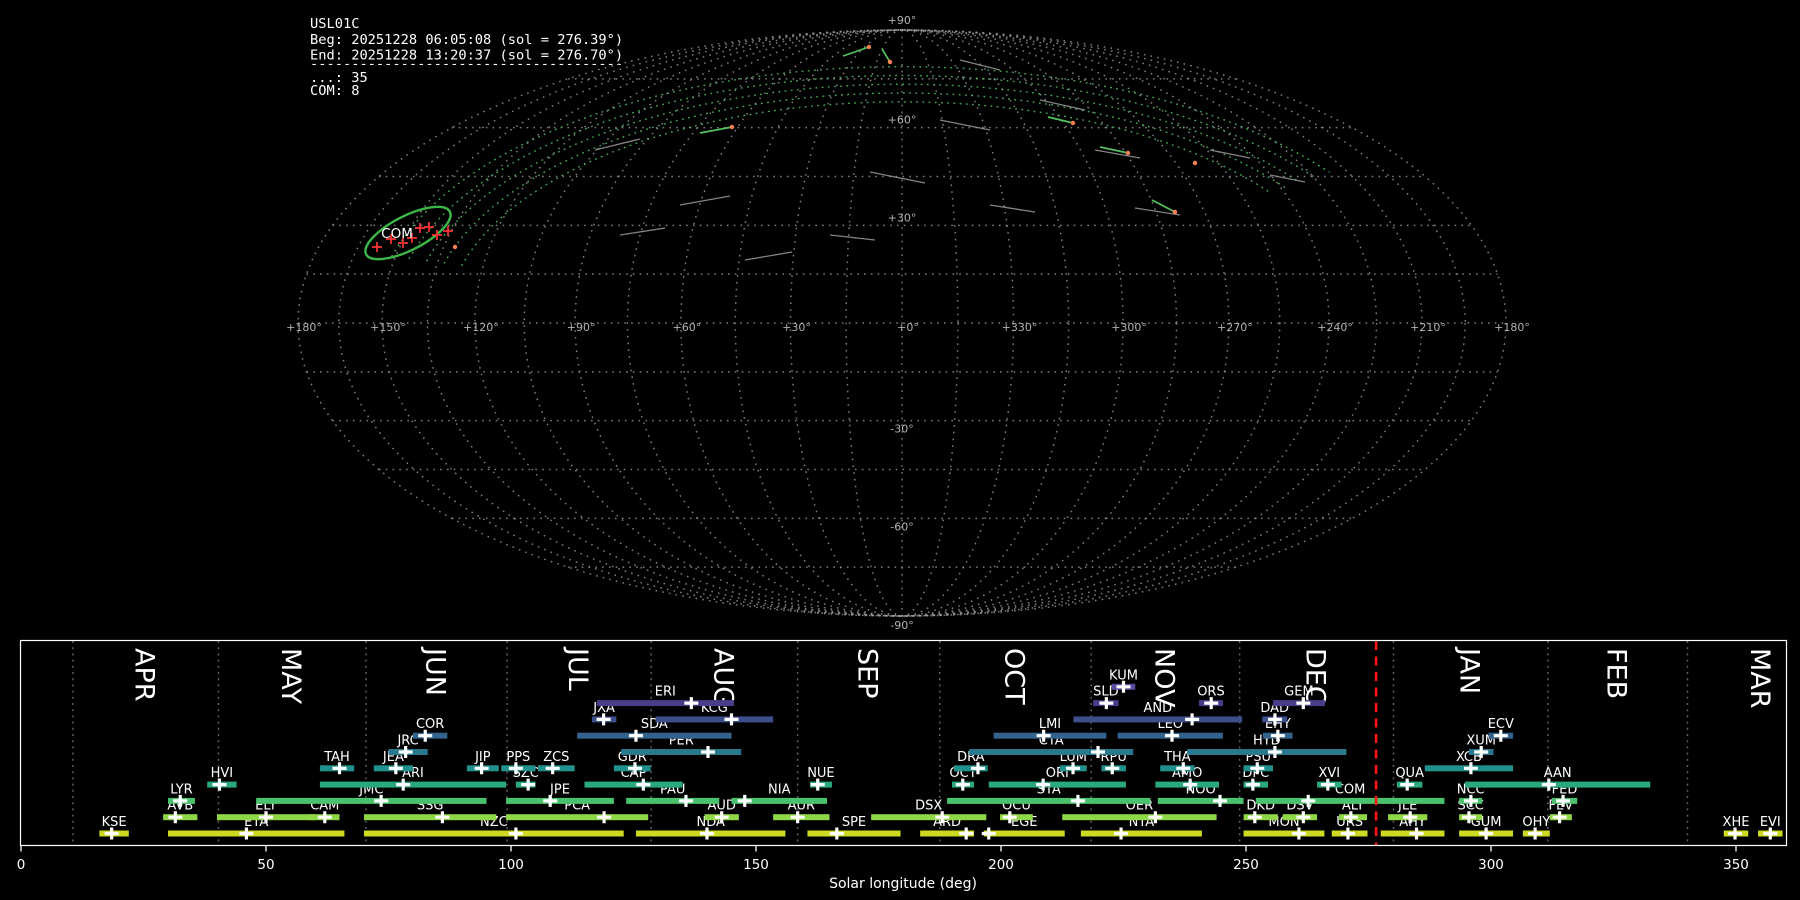 The width and height of the screenshot is (1800, 900). Describe the element at coordinates (1157, 708) in the screenshot. I see `shower-label-AND: AND` at that location.